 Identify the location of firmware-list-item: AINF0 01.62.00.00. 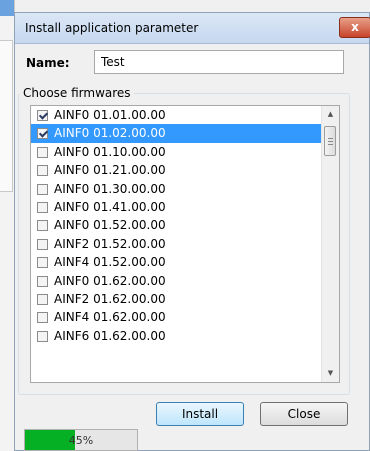
(185, 281).